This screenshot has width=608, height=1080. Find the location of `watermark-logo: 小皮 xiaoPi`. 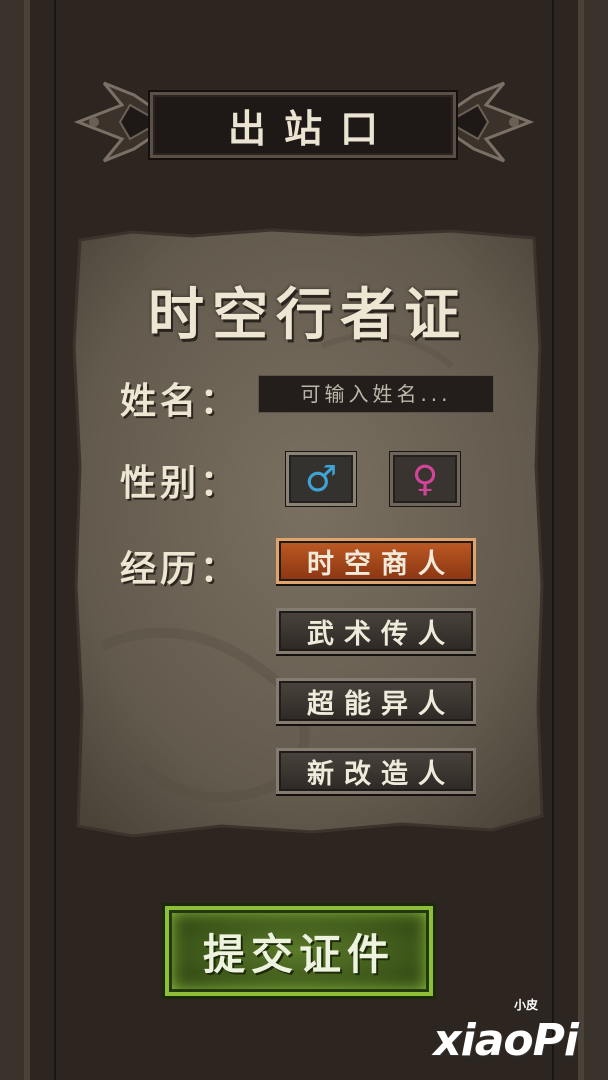

watermark-logo: 小皮 xiaoPi is located at coordinates (506, 1031).